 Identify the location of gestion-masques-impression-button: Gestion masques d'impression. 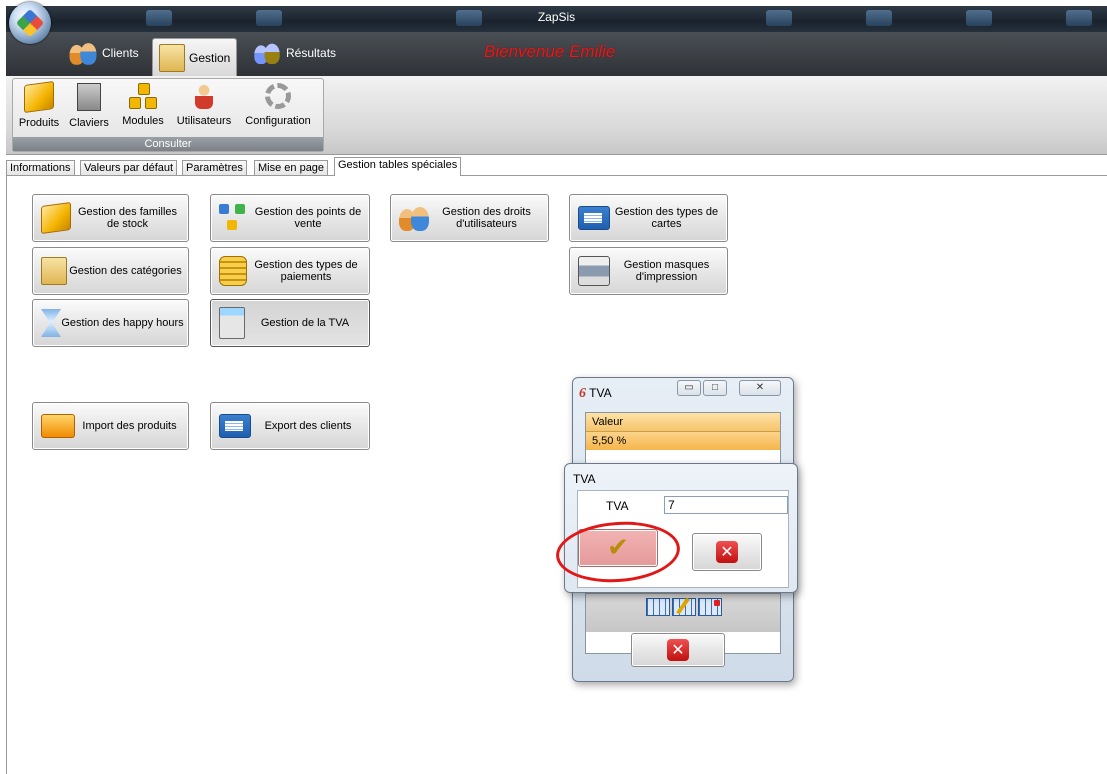
(648, 271).